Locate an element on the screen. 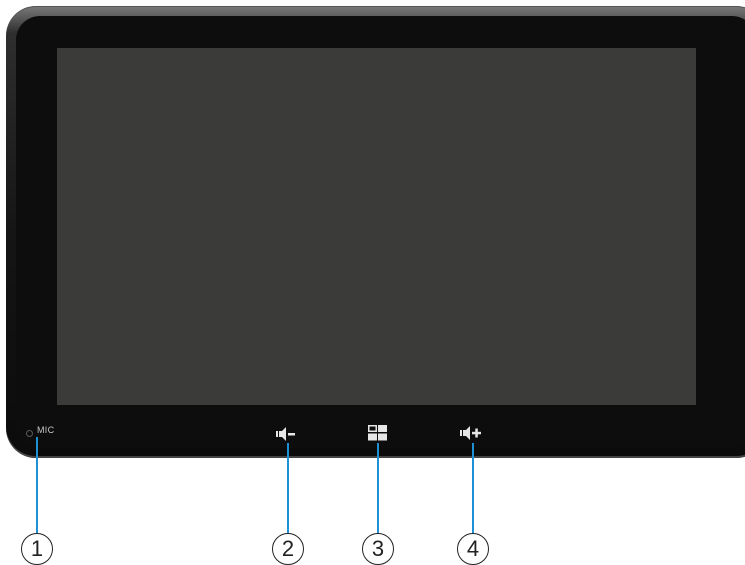 The image size is (745, 565). volume-up-icon is located at coordinates (470, 433).